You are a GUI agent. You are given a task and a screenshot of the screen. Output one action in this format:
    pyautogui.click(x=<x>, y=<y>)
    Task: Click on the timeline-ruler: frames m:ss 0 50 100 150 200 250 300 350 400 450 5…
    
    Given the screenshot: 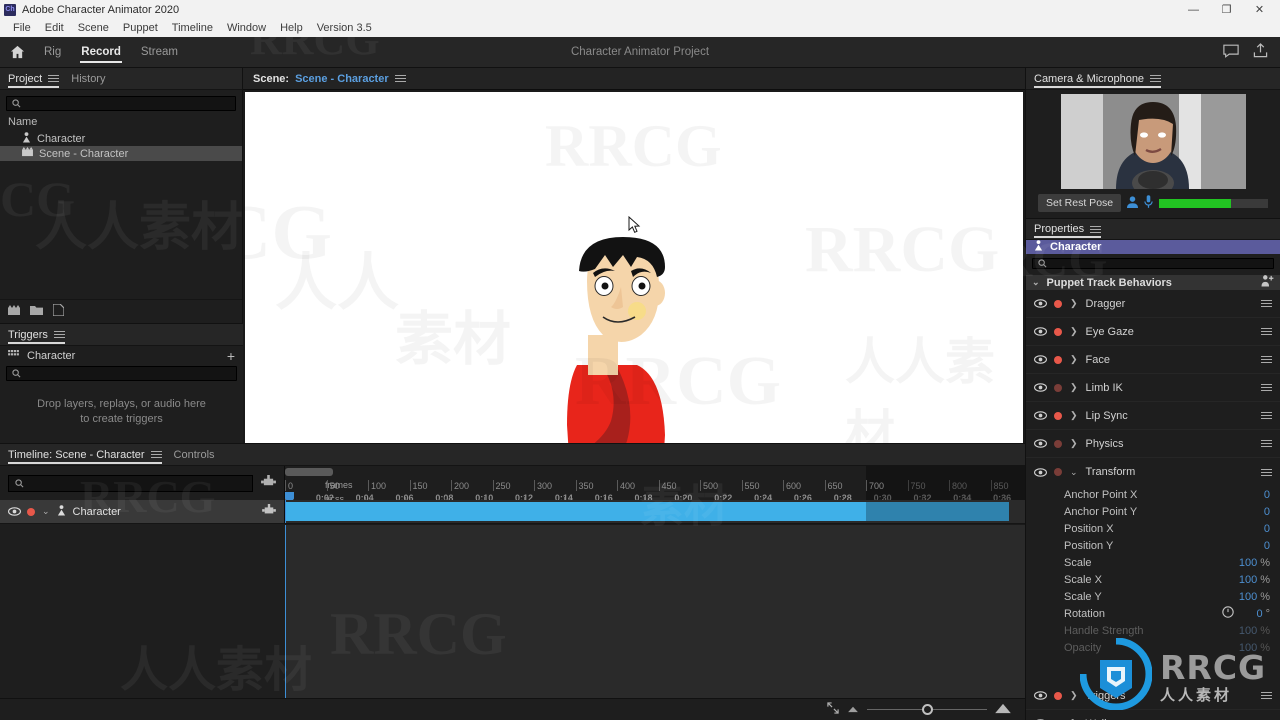 What is the action you would take?
    pyautogui.click(x=655, y=483)
    